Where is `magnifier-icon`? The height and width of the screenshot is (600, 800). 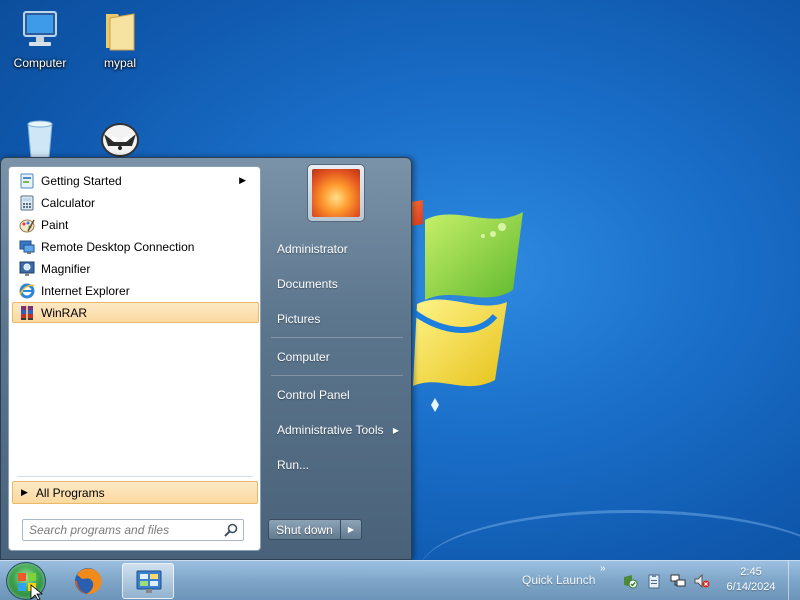 magnifier-icon is located at coordinates (27, 268).